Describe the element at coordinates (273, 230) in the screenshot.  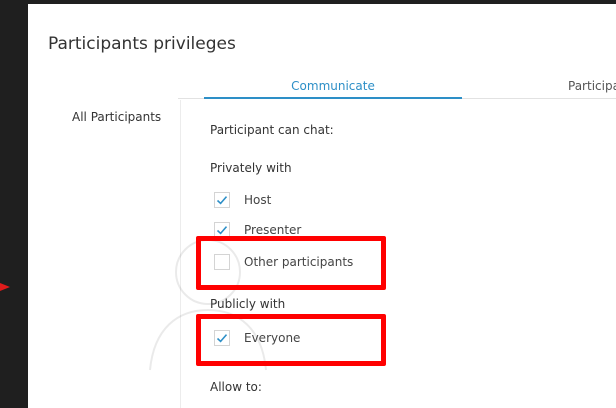
I see `presenter-label: Presenter` at that location.